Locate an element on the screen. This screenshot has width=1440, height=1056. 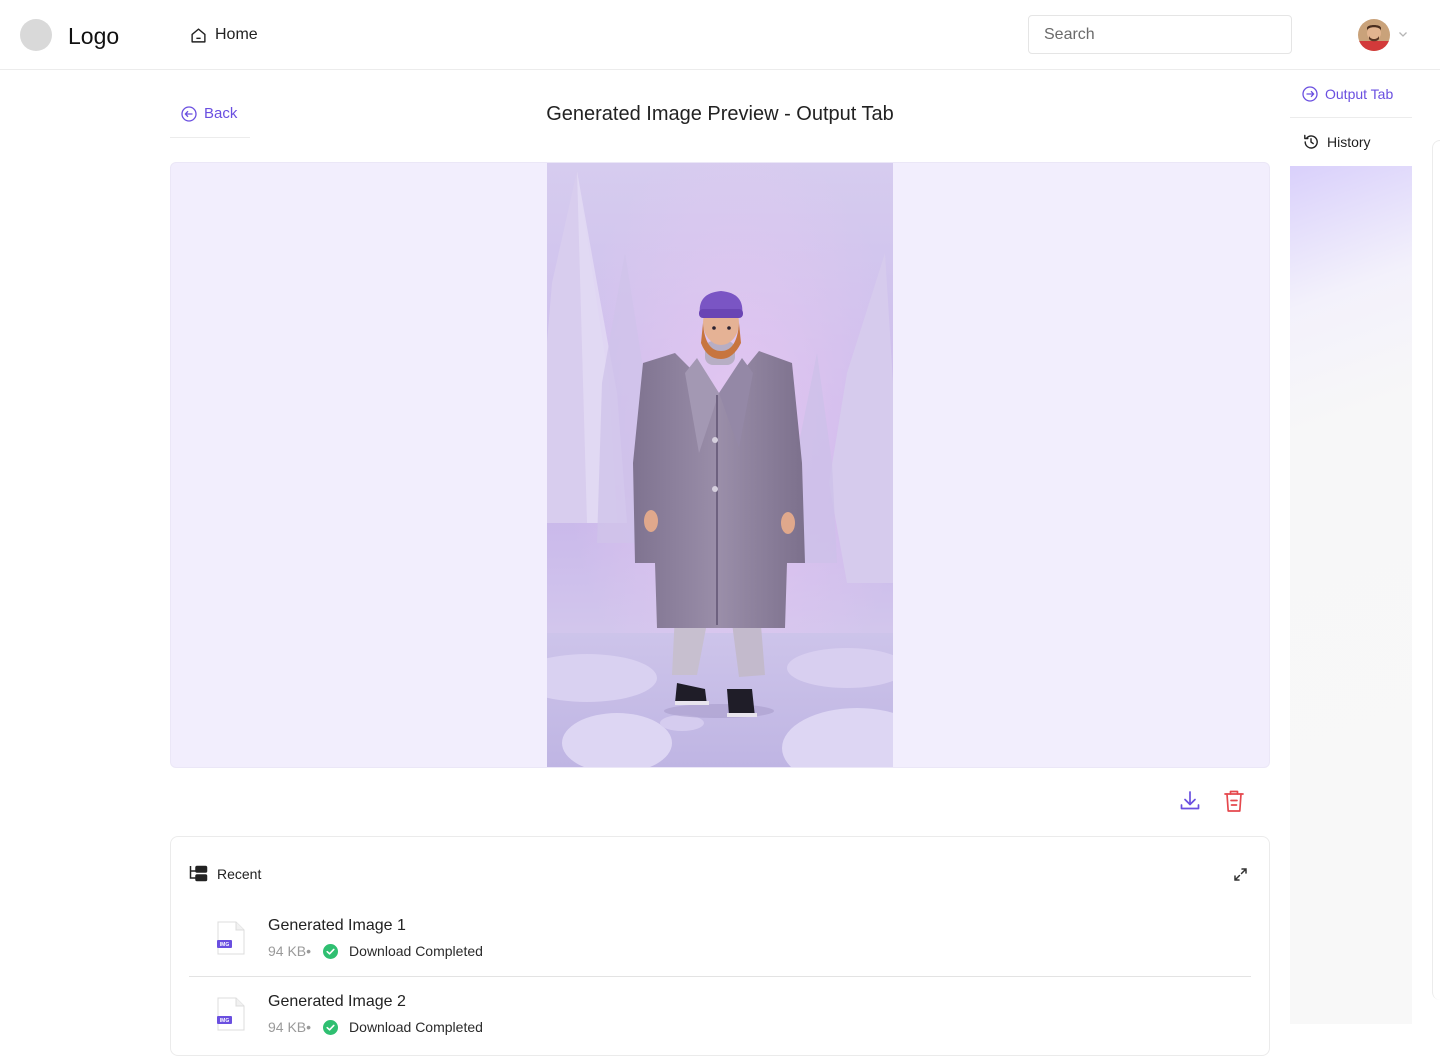
tab-history: History is located at coordinates (1351, 142).